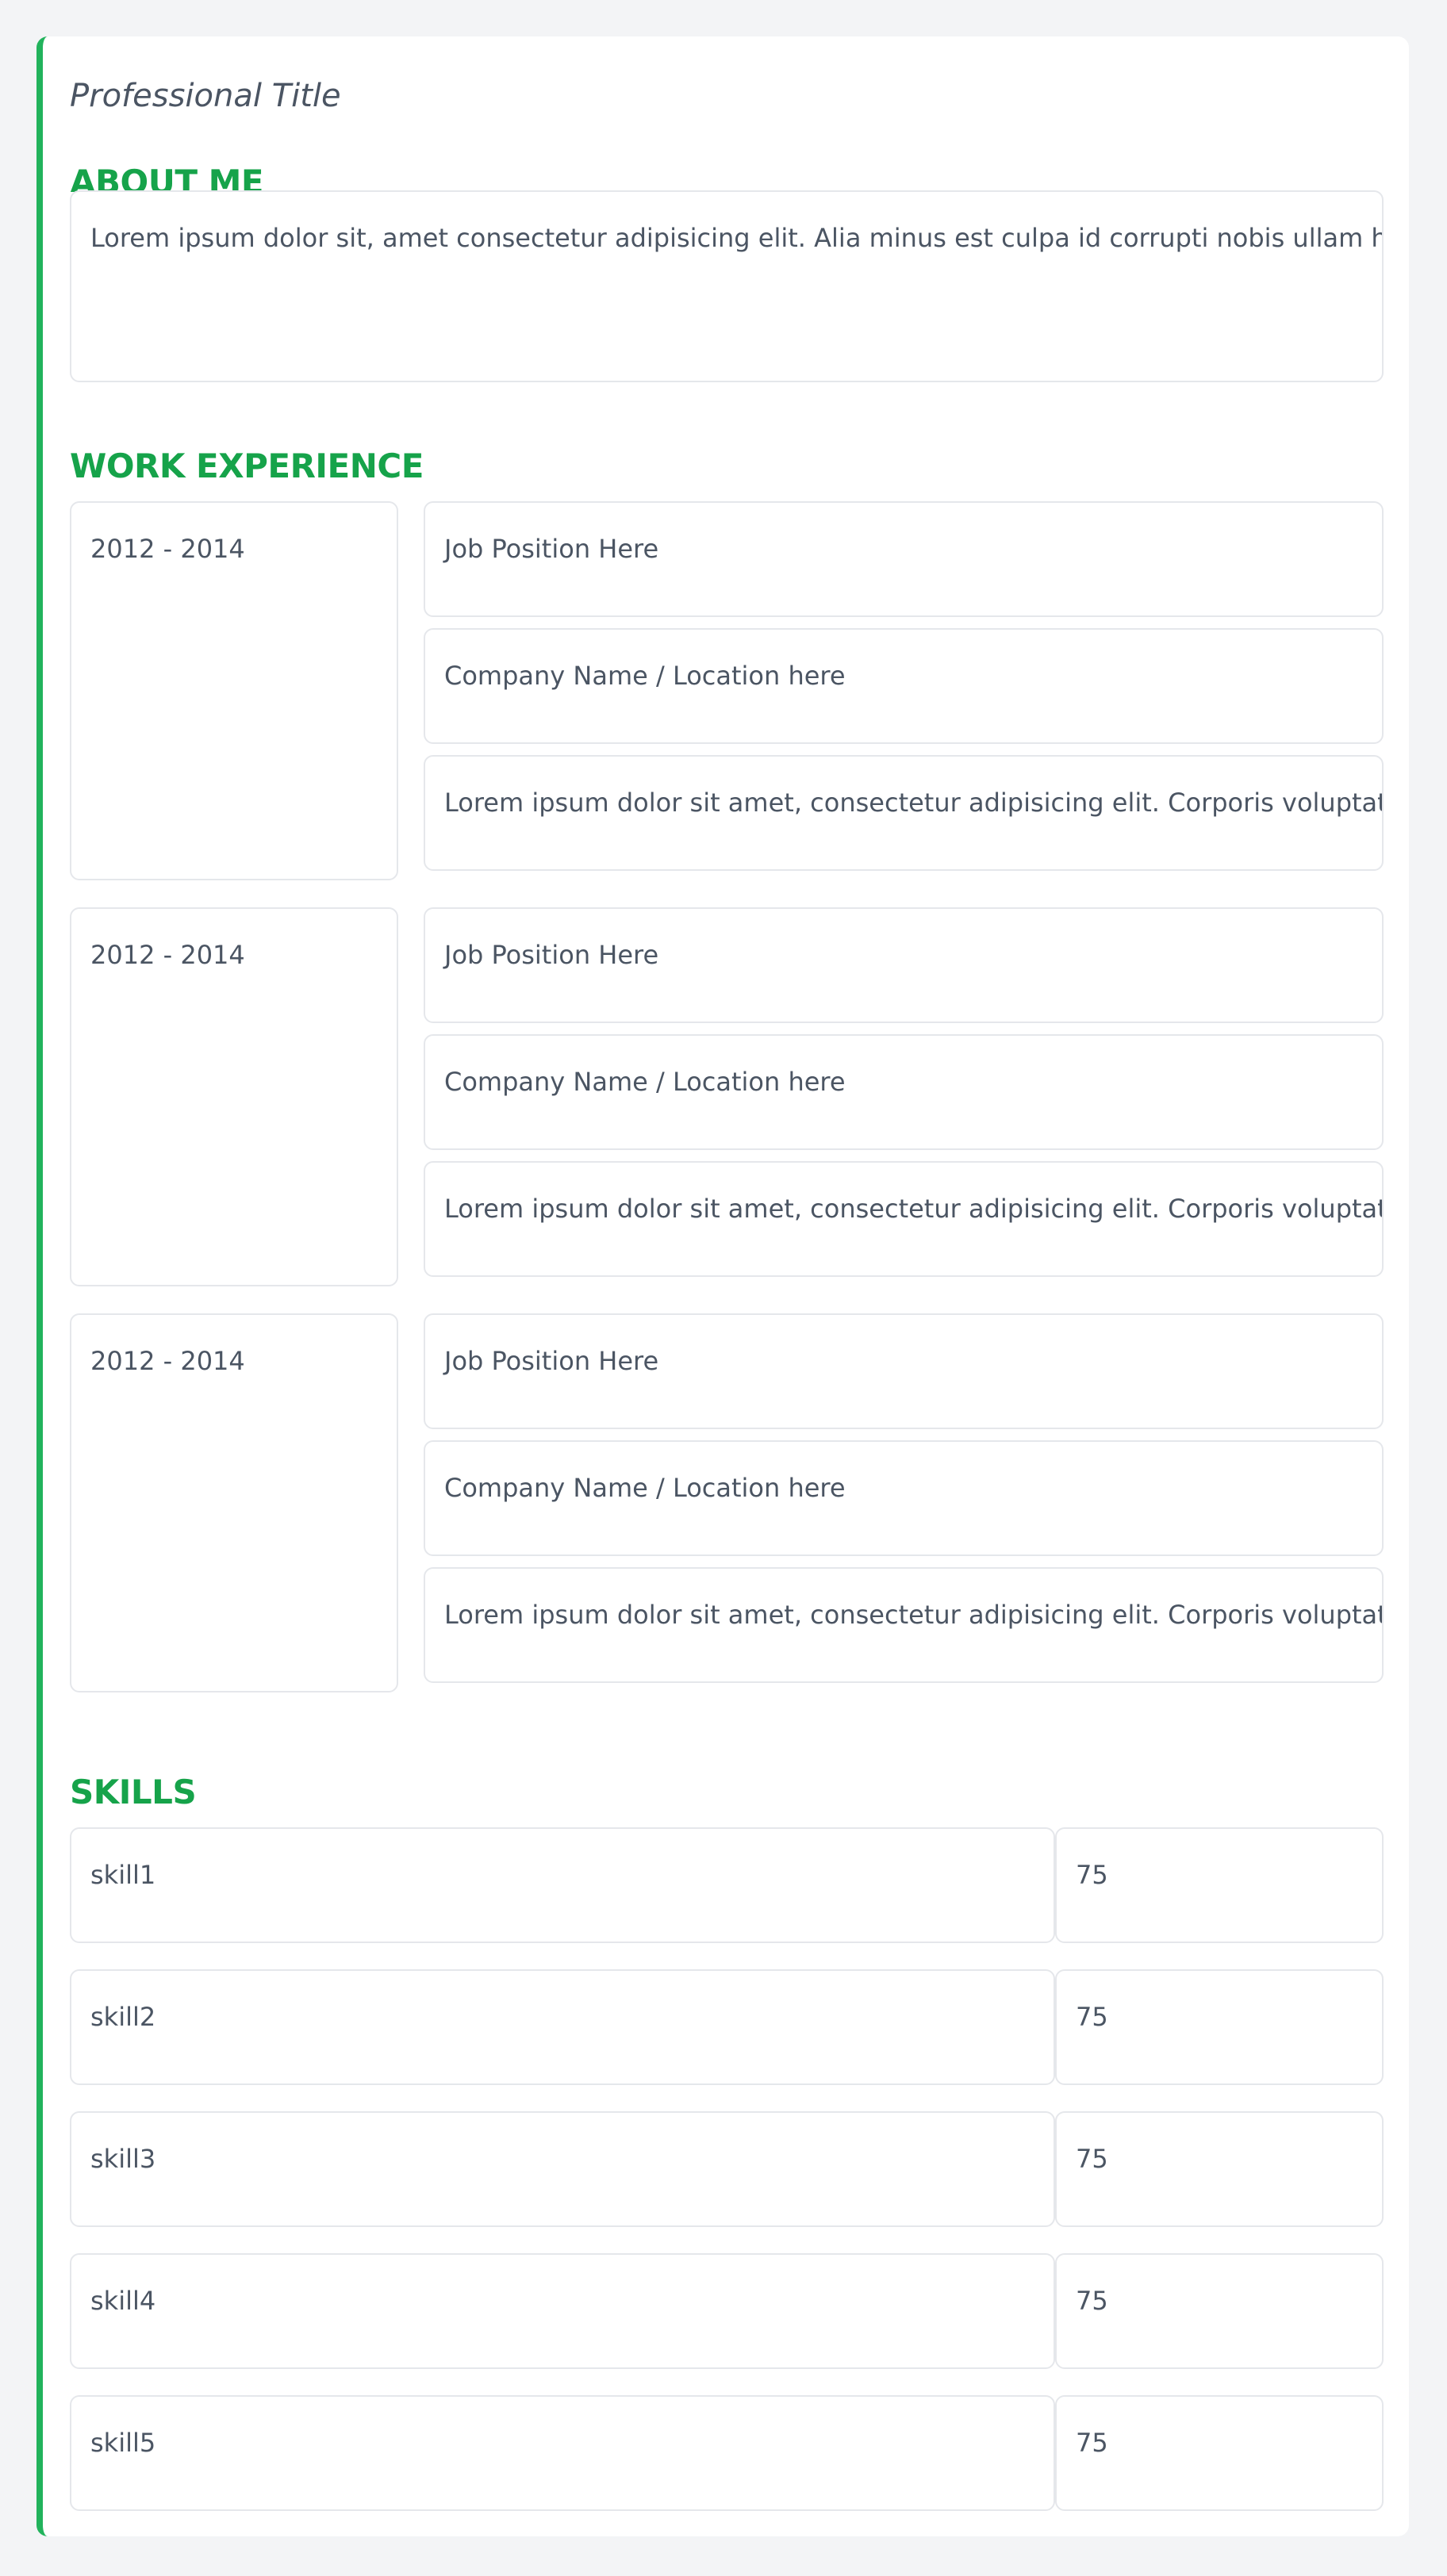  I want to click on skill-name-field: skill1, so click(562, 1885).